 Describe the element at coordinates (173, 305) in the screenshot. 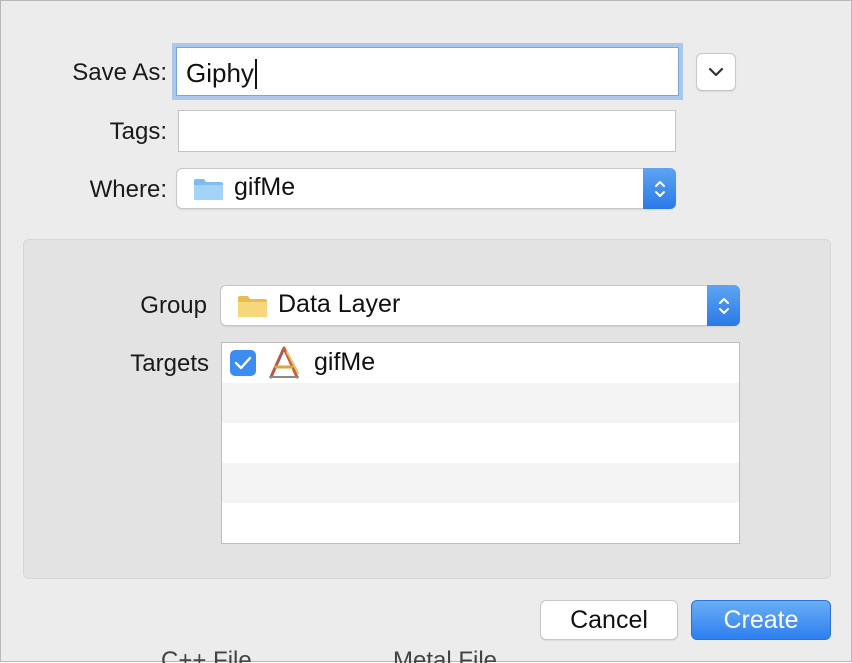

I see `group-label: Group` at that location.